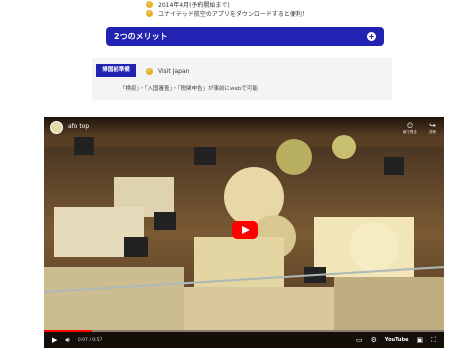 Image resolution: width=476 pixels, height=360 pixels. What do you see at coordinates (56, 127) in the screenshot?
I see `channel-avatar` at bounding box center [56, 127].